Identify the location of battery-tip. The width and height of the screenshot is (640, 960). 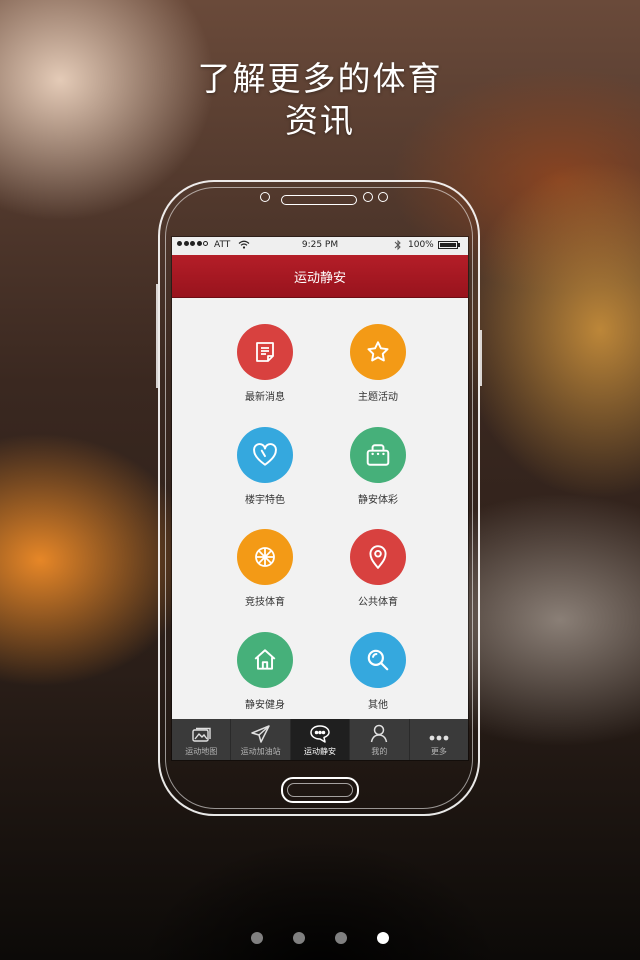
(459, 245).